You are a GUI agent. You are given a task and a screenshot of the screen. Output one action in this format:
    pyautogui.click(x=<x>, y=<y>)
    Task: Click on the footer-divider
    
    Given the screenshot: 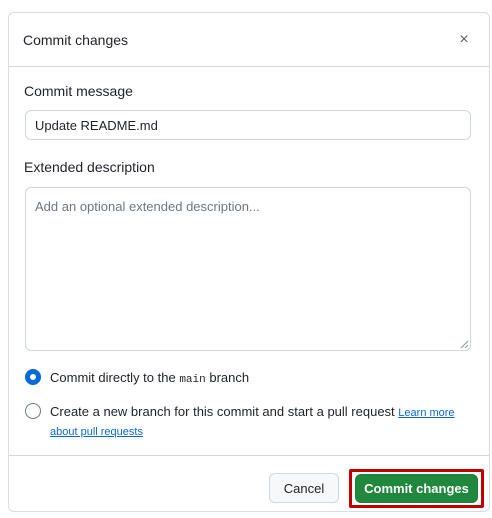 What is the action you would take?
    pyautogui.click(x=249, y=455)
    